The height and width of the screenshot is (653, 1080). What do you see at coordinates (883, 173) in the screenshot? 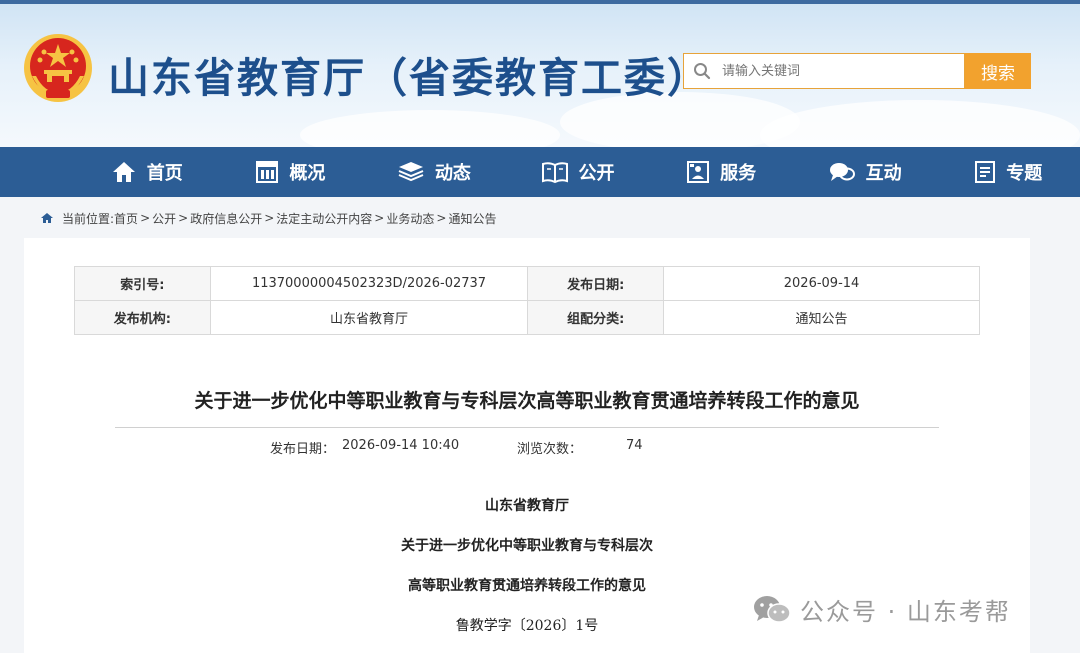
I see `nav-label: 互动` at bounding box center [883, 173].